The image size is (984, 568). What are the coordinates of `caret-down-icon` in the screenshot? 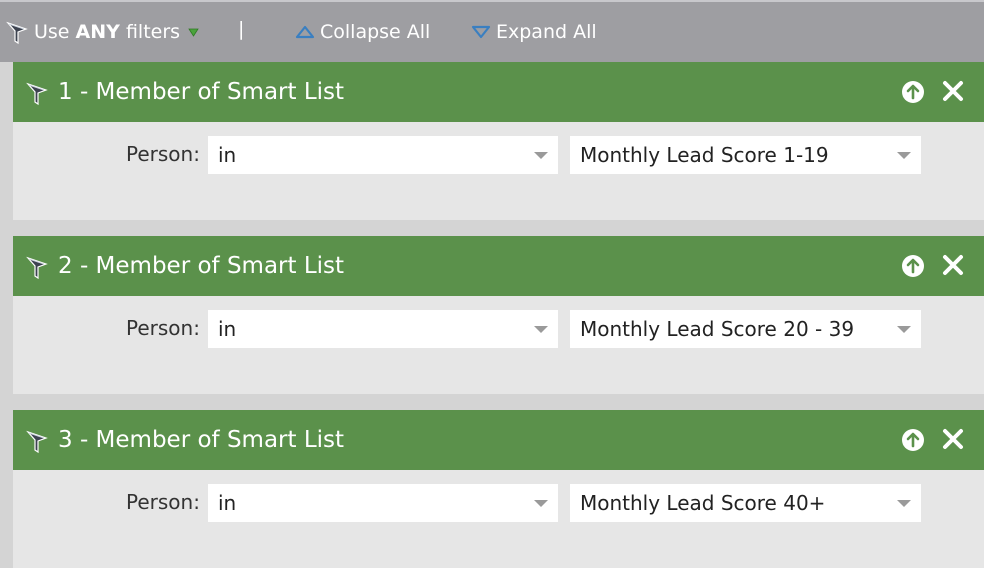 It's located at (193, 32).